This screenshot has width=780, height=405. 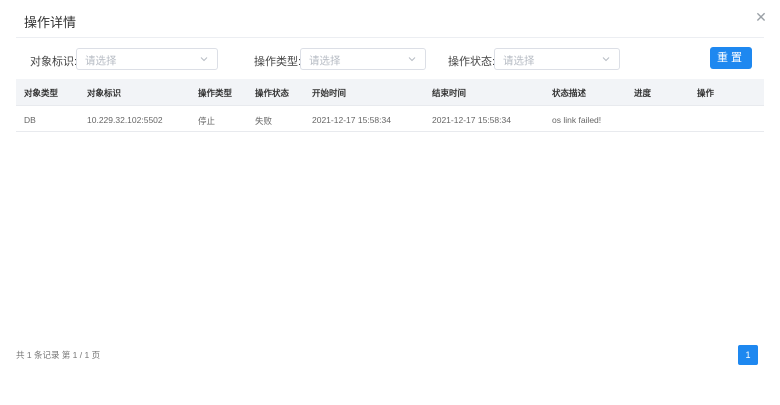 I want to click on dialog-title: 操作详情, so click(x=50, y=22).